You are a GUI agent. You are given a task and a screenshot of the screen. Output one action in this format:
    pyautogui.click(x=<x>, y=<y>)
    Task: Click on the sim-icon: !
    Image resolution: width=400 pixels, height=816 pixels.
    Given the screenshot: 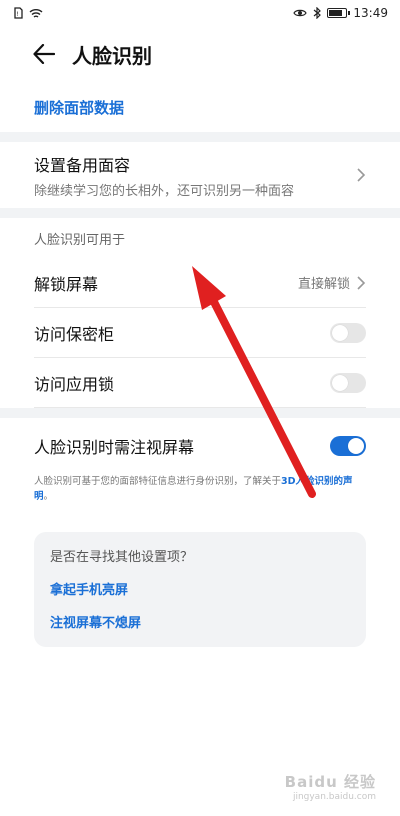 What is the action you would take?
    pyautogui.click(x=18, y=13)
    